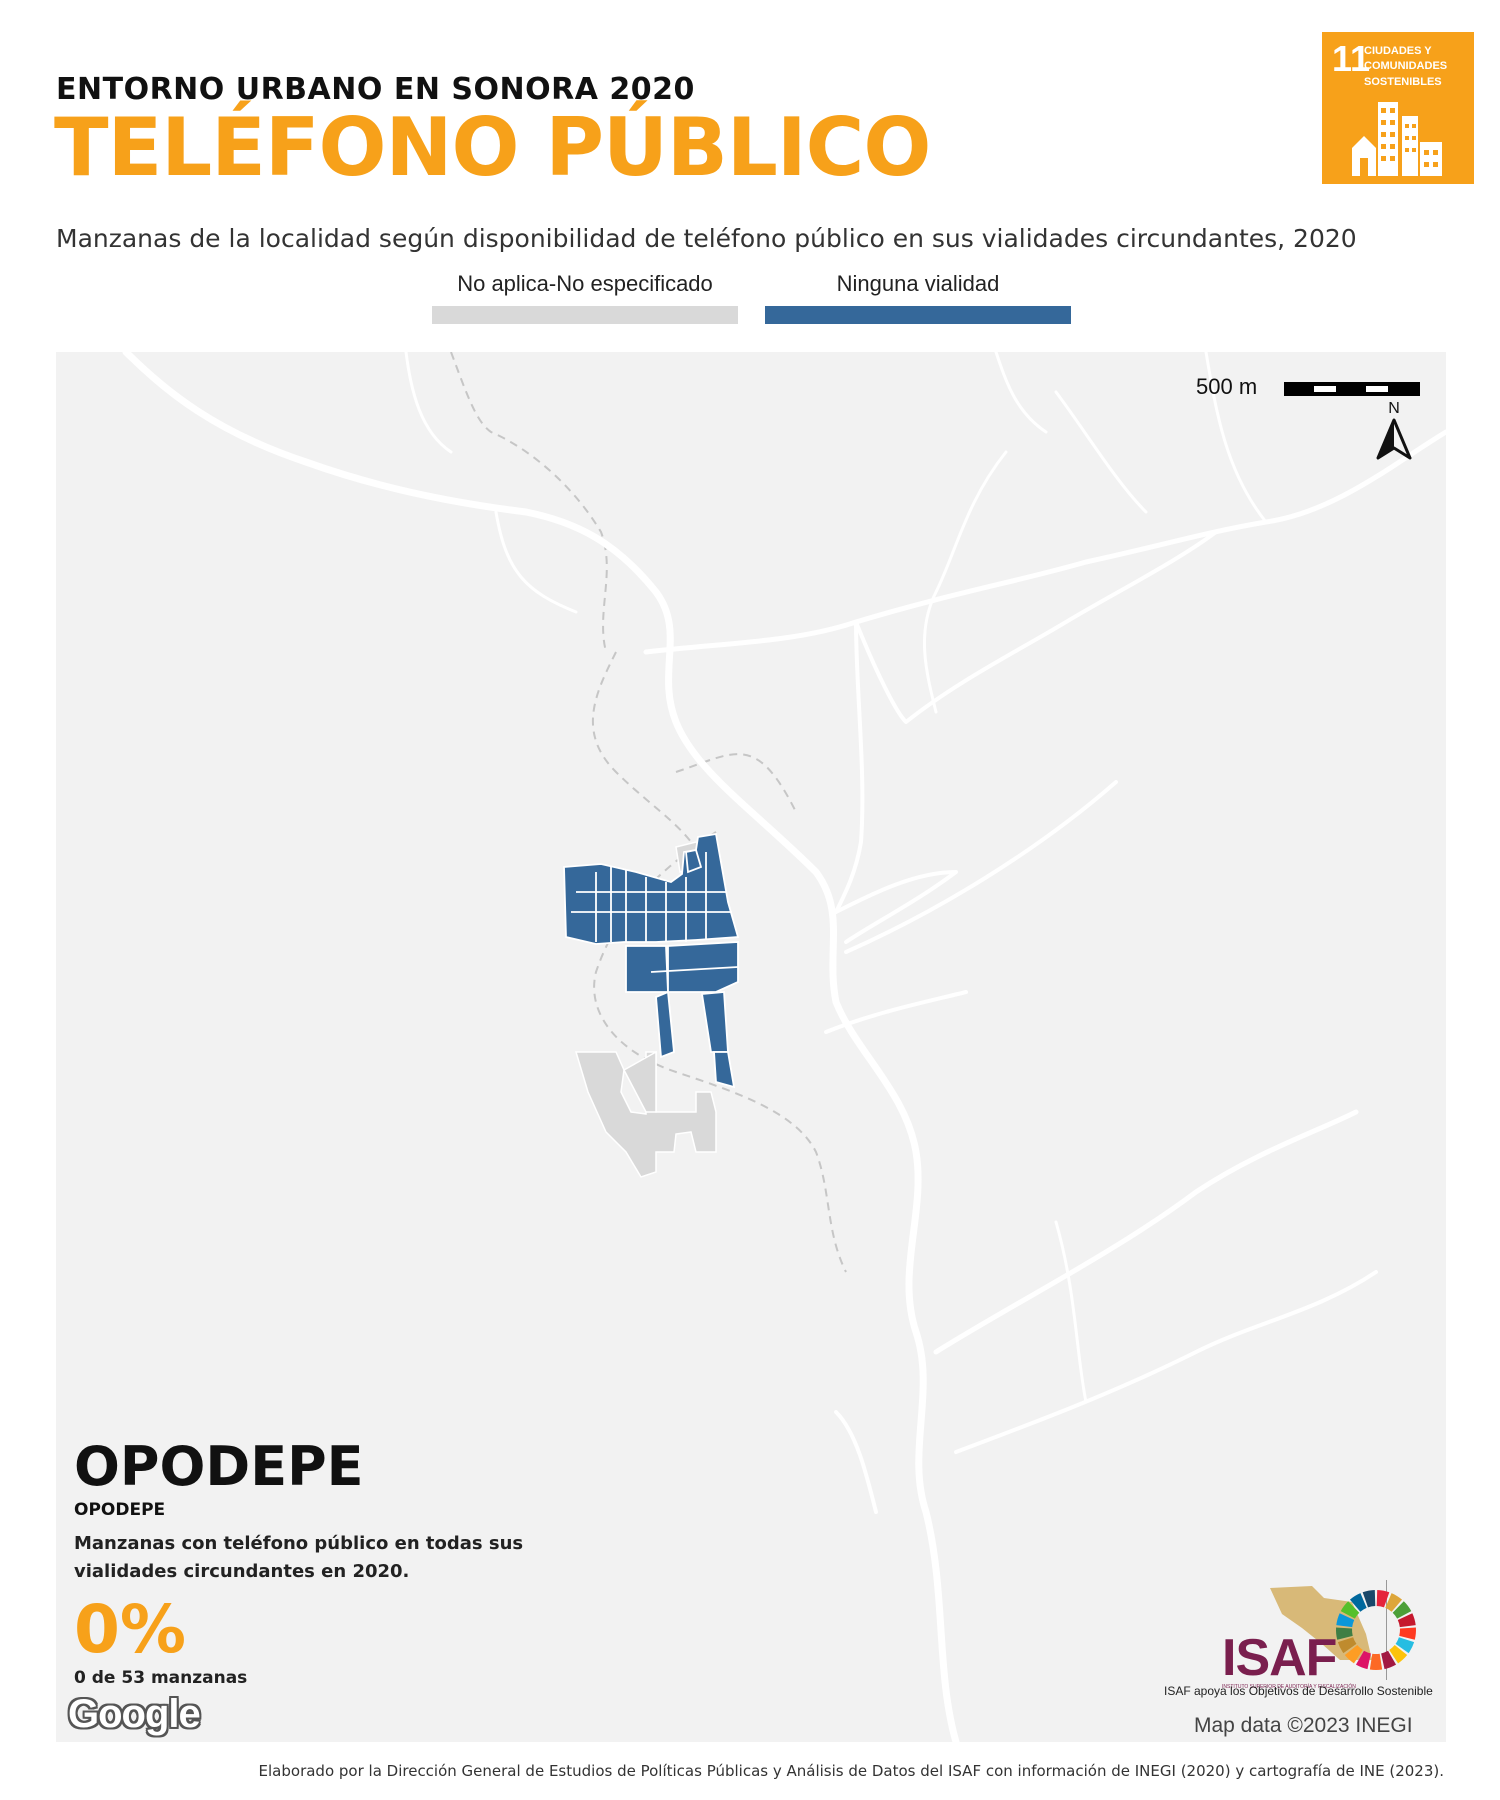 The width and height of the screenshot is (1500, 1800). I want to click on scale-label: 500 m, so click(1227, 386).